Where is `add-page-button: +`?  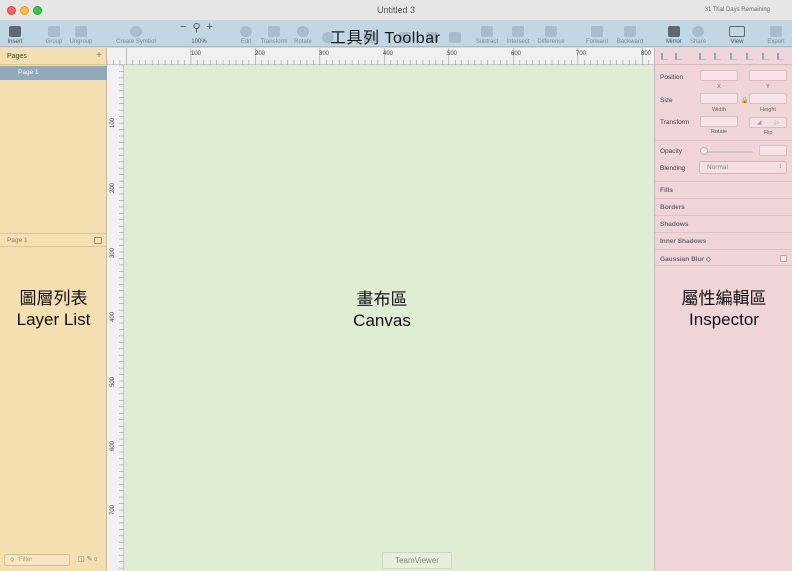
add-page-button: + is located at coordinates (99, 55).